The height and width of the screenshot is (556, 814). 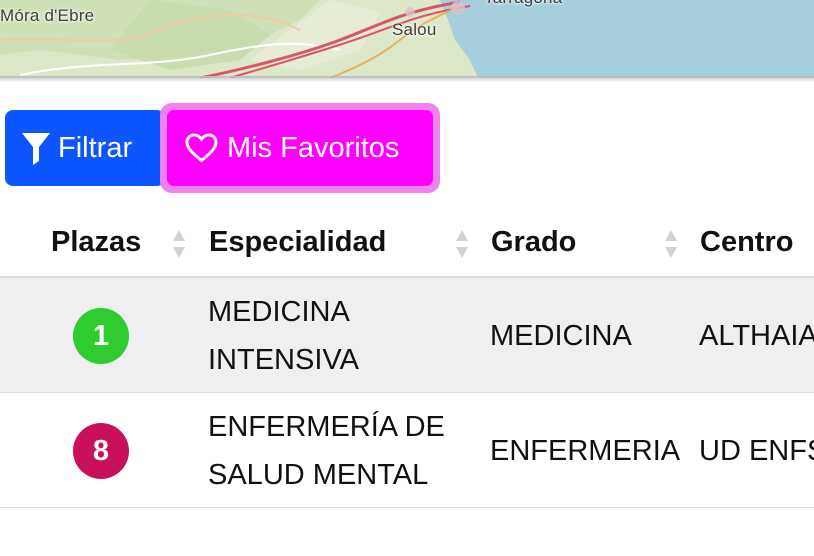 I want to click on grado-cell: ENFERMERIA, so click(x=585, y=451).